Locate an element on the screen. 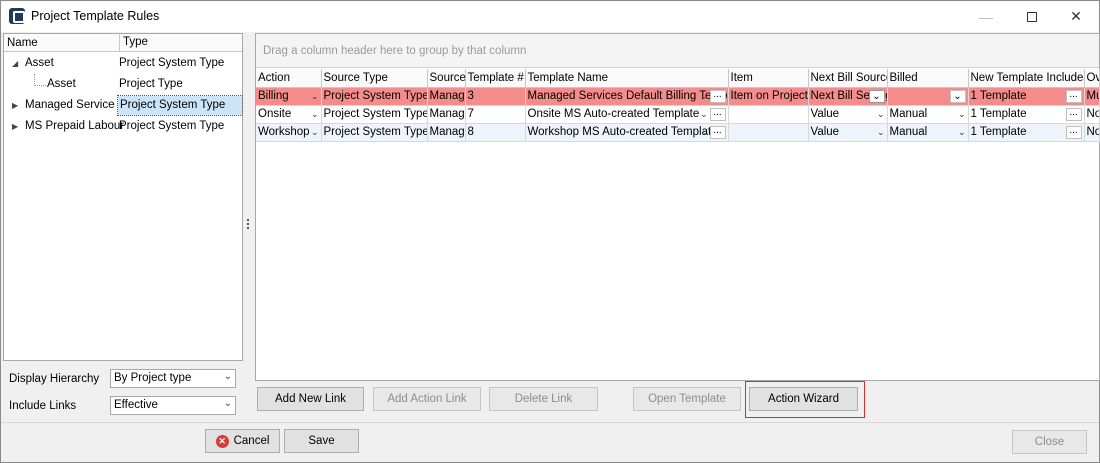 Image resolution: width=1100 pixels, height=463 pixels. column-header: Action is located at coordinates (289, 78).